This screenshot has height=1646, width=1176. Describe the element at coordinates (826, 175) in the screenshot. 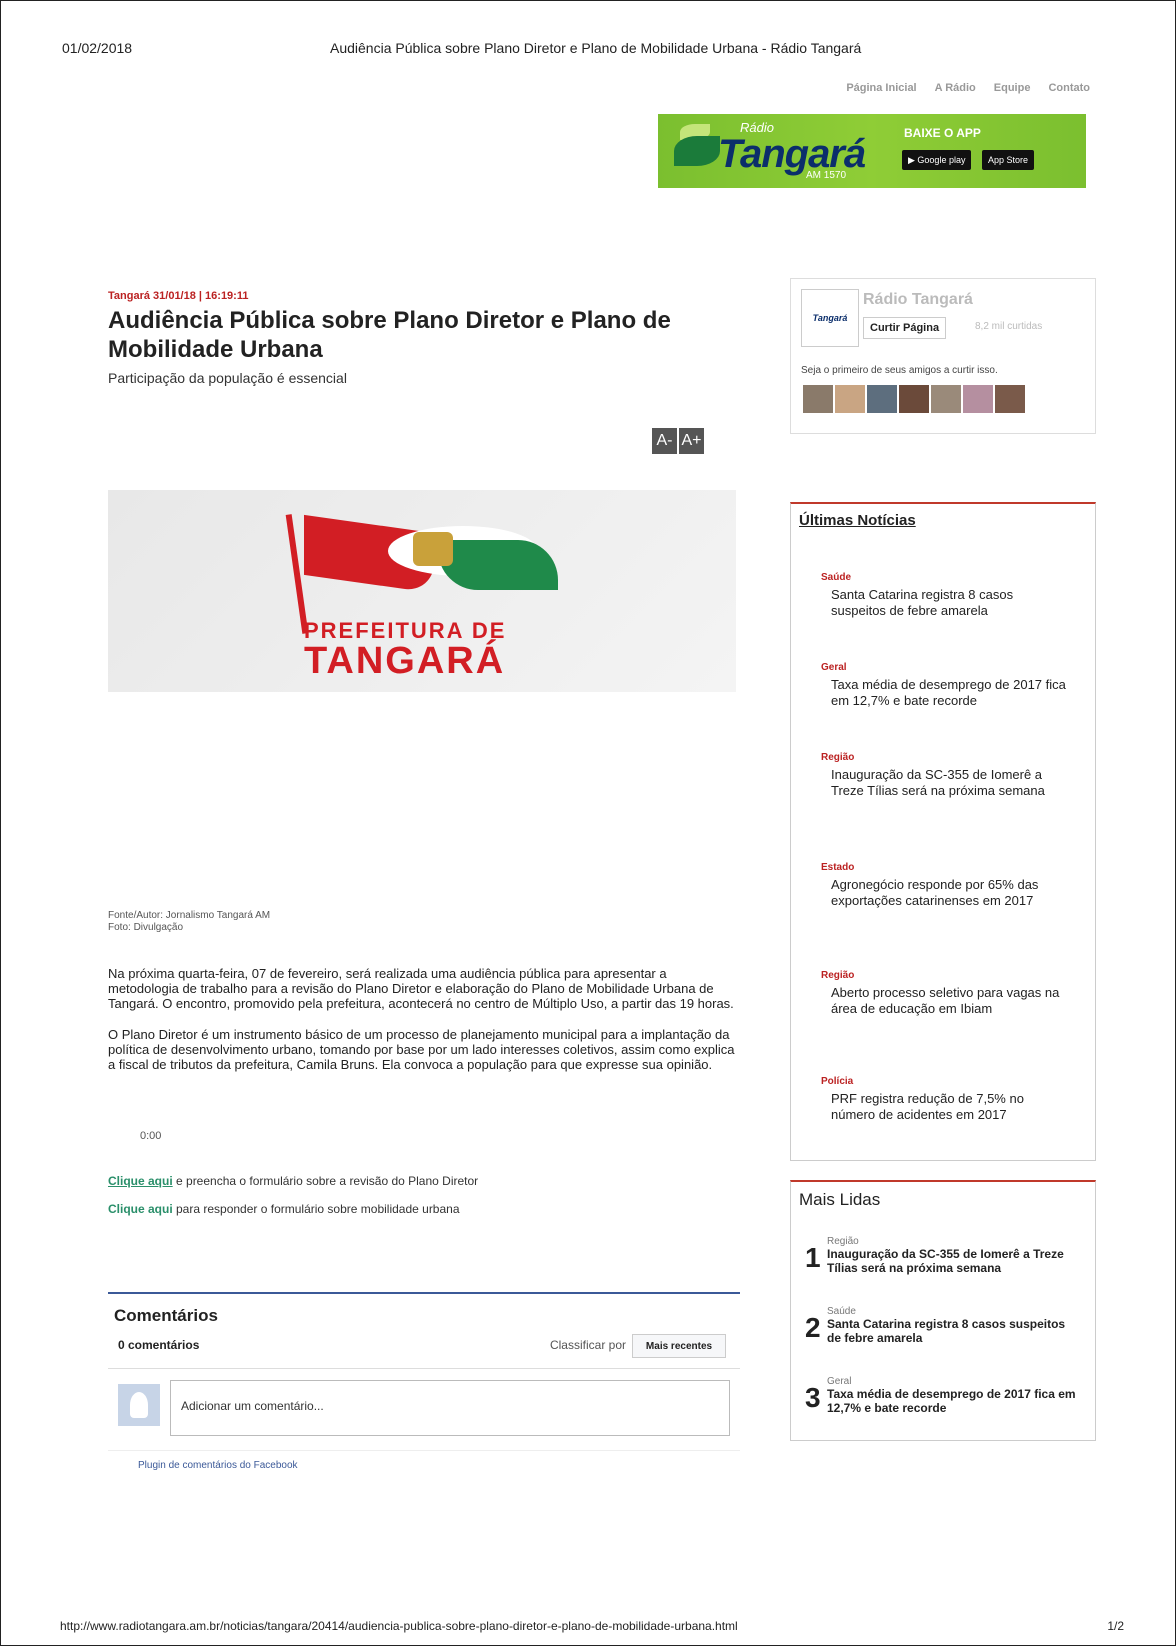

I see `banner-am: AM 1570` at that location.